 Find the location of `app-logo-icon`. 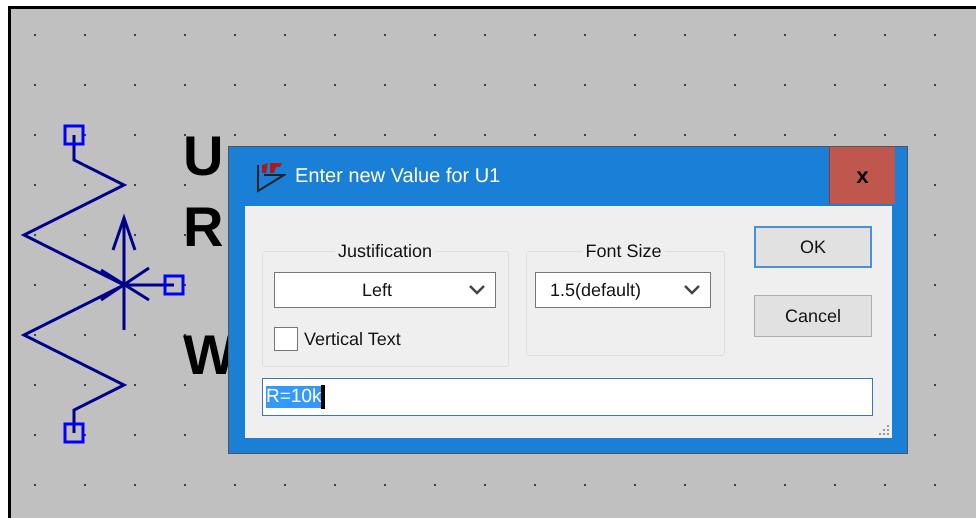

app-logo-icon is located at coordinates (271, 176).